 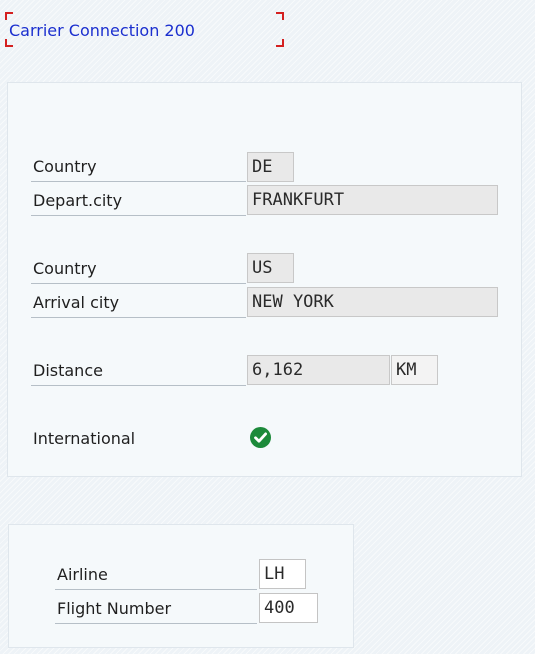 What do you see at coordinates (372, 200) in the screenshot?
I see `departure-city-field: FRANKFURT` at bounding box center [372, 200].